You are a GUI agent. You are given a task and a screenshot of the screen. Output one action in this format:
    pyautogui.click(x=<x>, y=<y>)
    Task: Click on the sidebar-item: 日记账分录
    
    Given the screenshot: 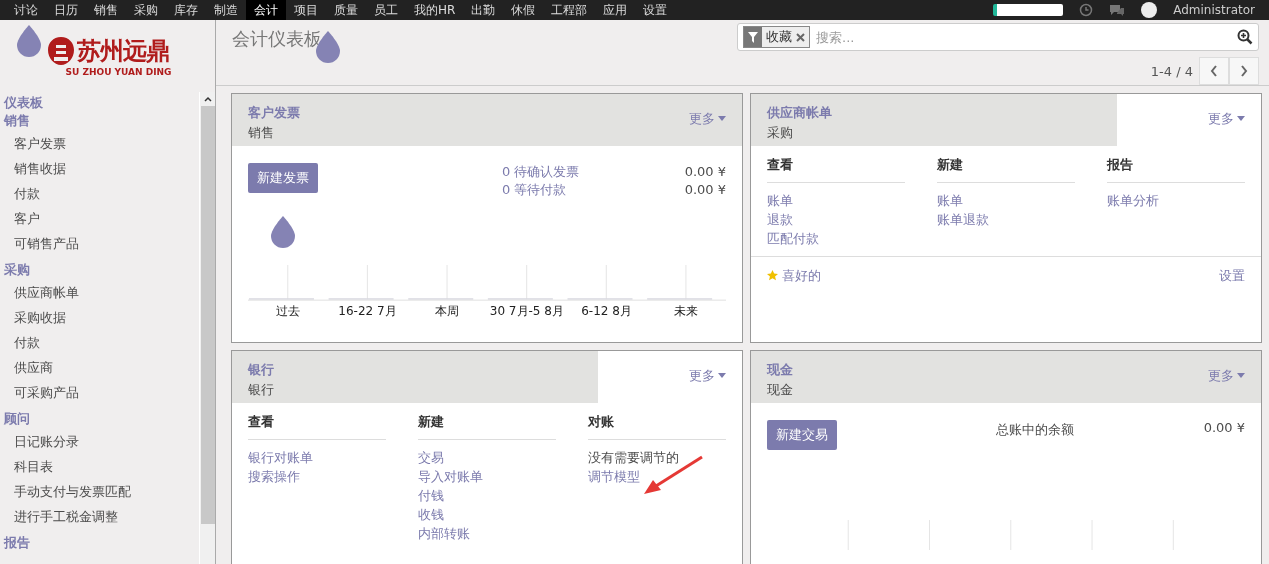 What is the action you would take?
    pyautogui.click(x=99, y=441)
    